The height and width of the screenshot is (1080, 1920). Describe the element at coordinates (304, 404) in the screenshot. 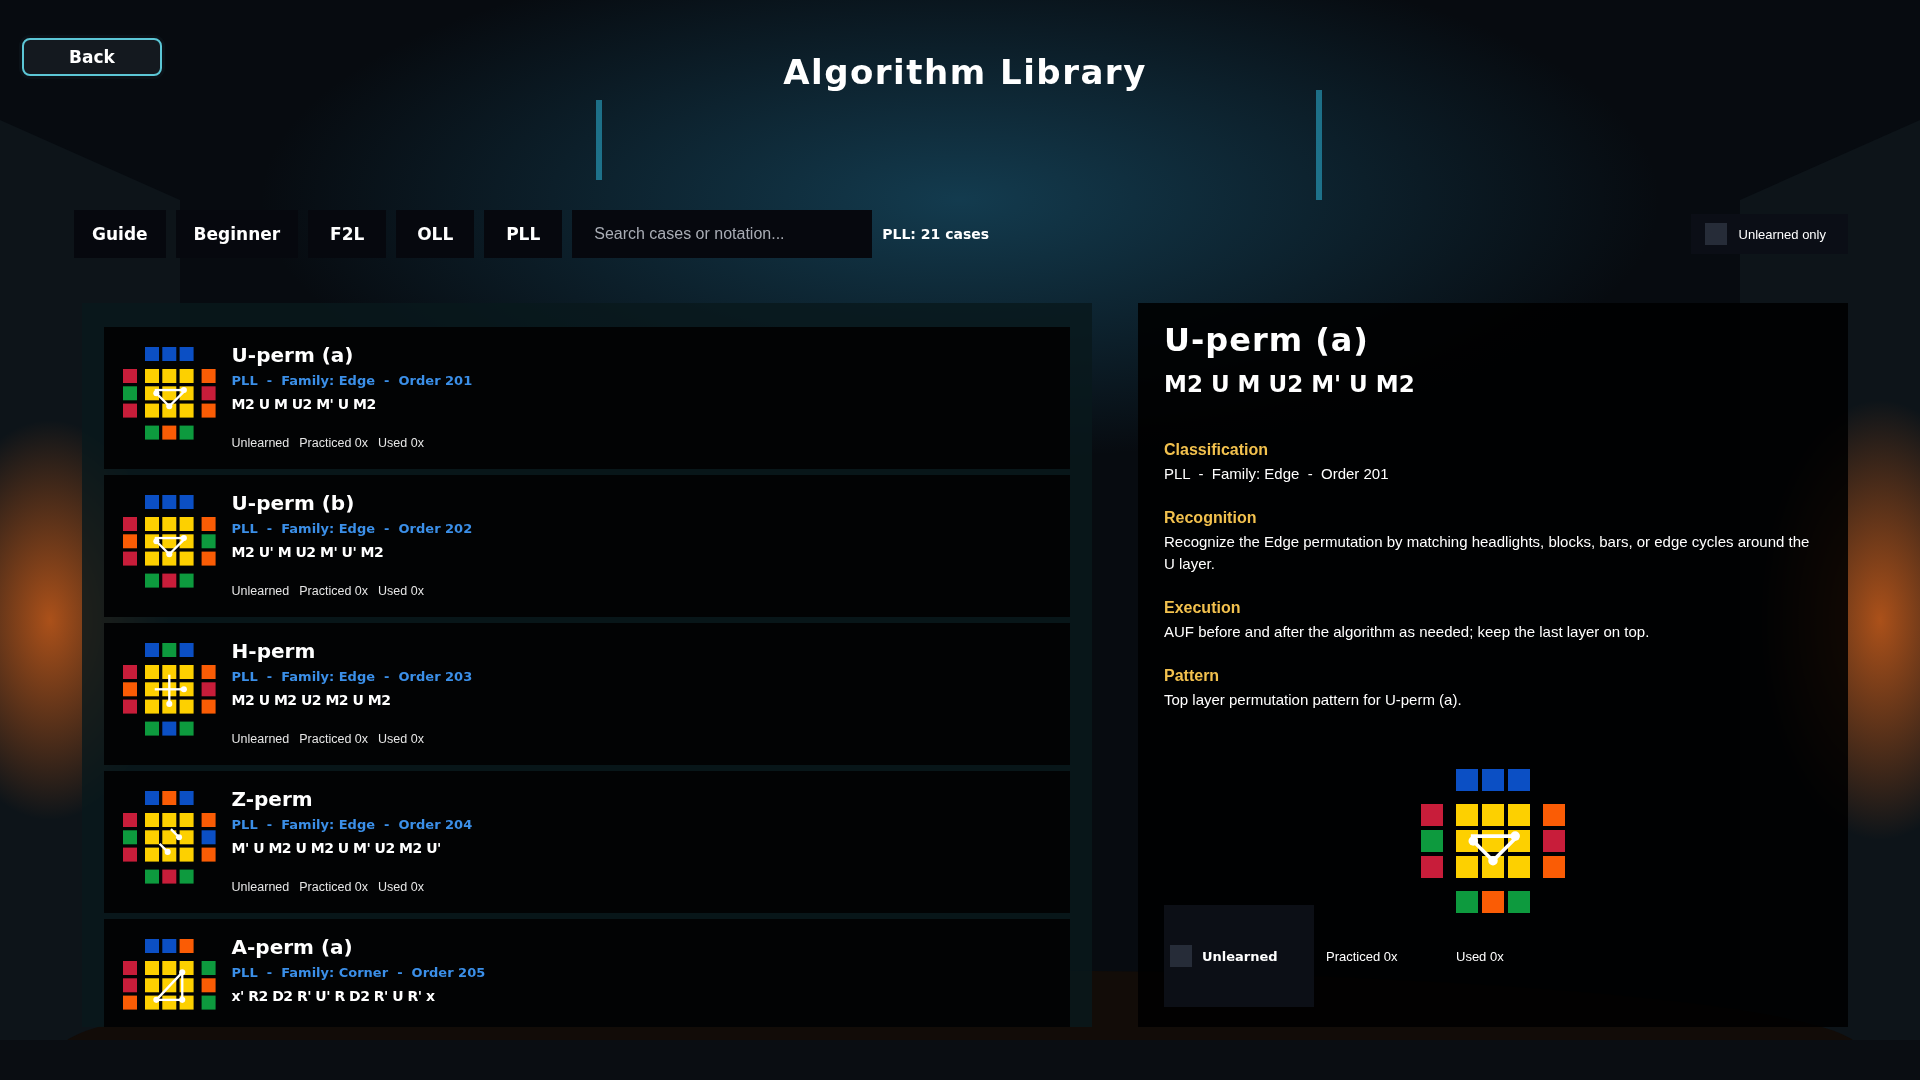

I see `case-formula: M2 U M U2 M' U M2` at that location.